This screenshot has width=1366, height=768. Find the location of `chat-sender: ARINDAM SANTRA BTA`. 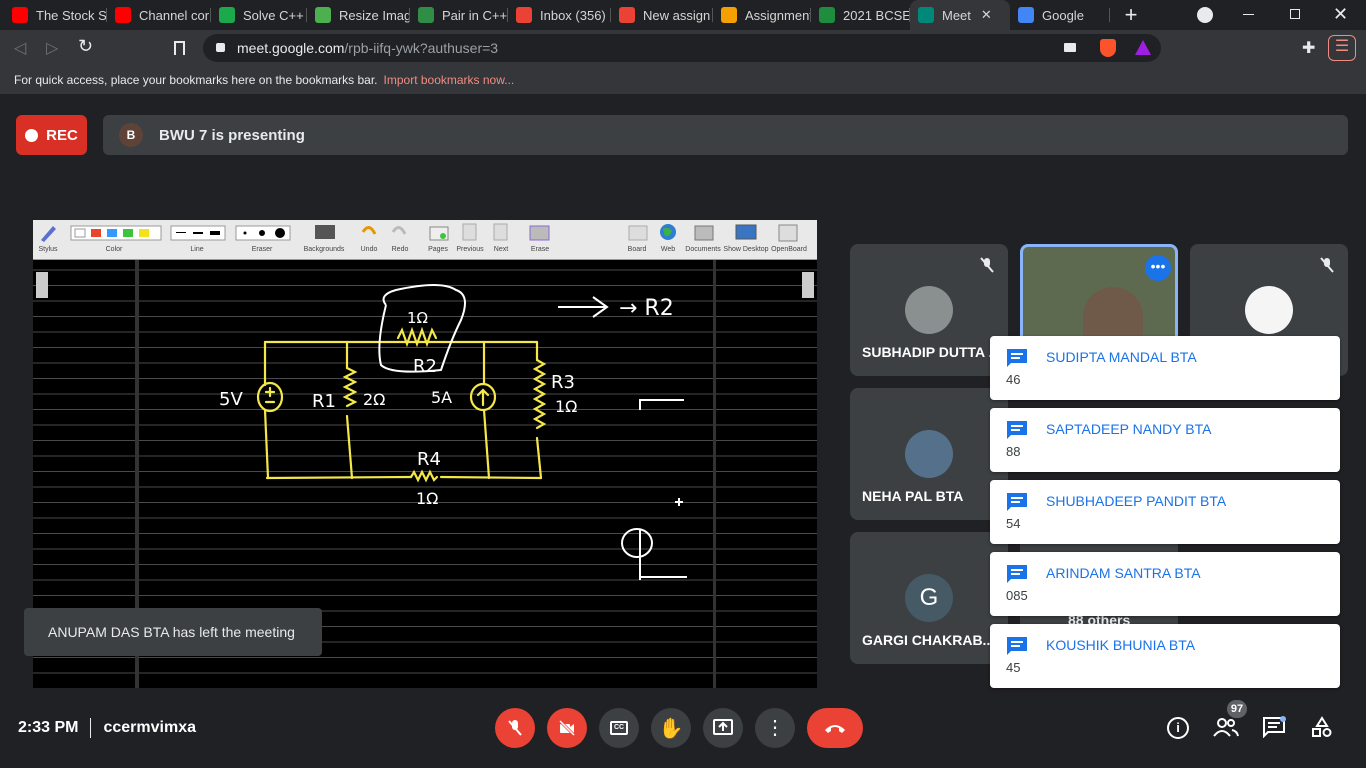

chat-sender: ARINDAM SANTRA BTA is located at coordinates (1123, 573).